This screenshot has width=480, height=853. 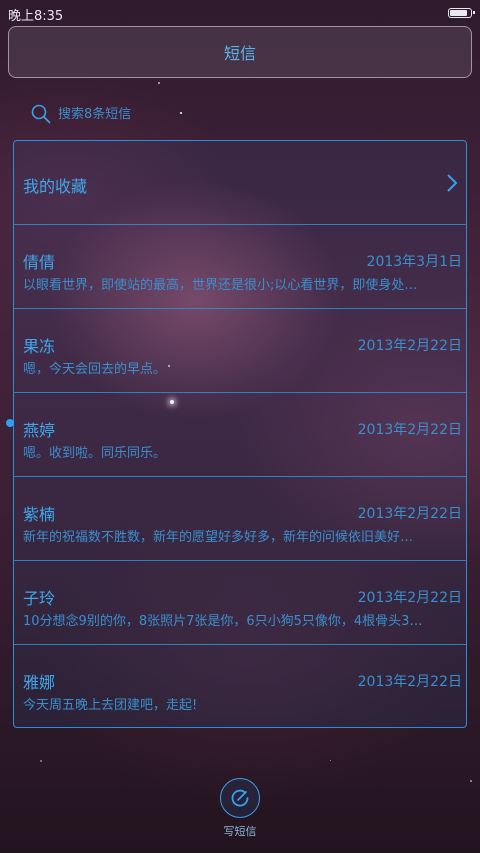 I want to click on compose-circle, so click(x=240, y=798).